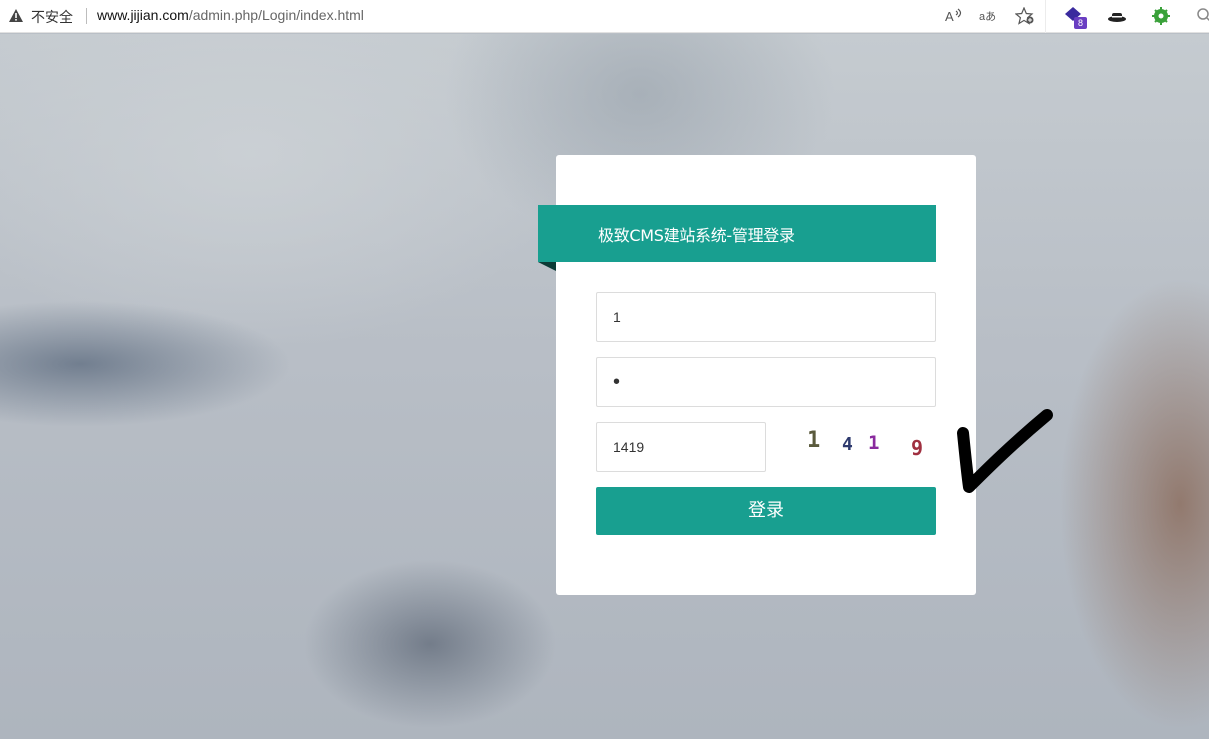 This screenshot has height=739, width=1209. I want to click on read-aloud-icon: A, so click(954, 16).